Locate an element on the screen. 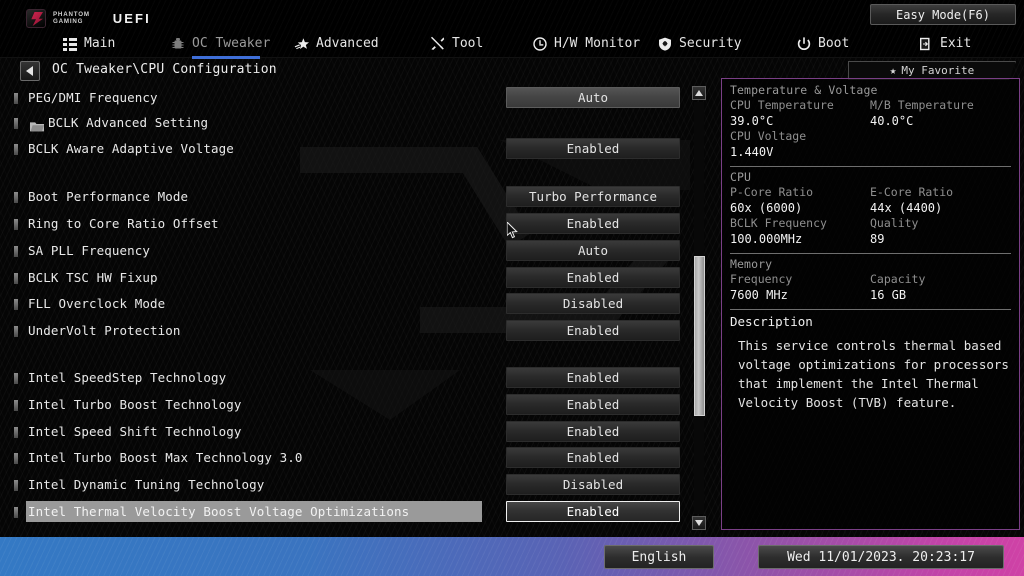  spacer-cell is located at coordinates (940, 136).